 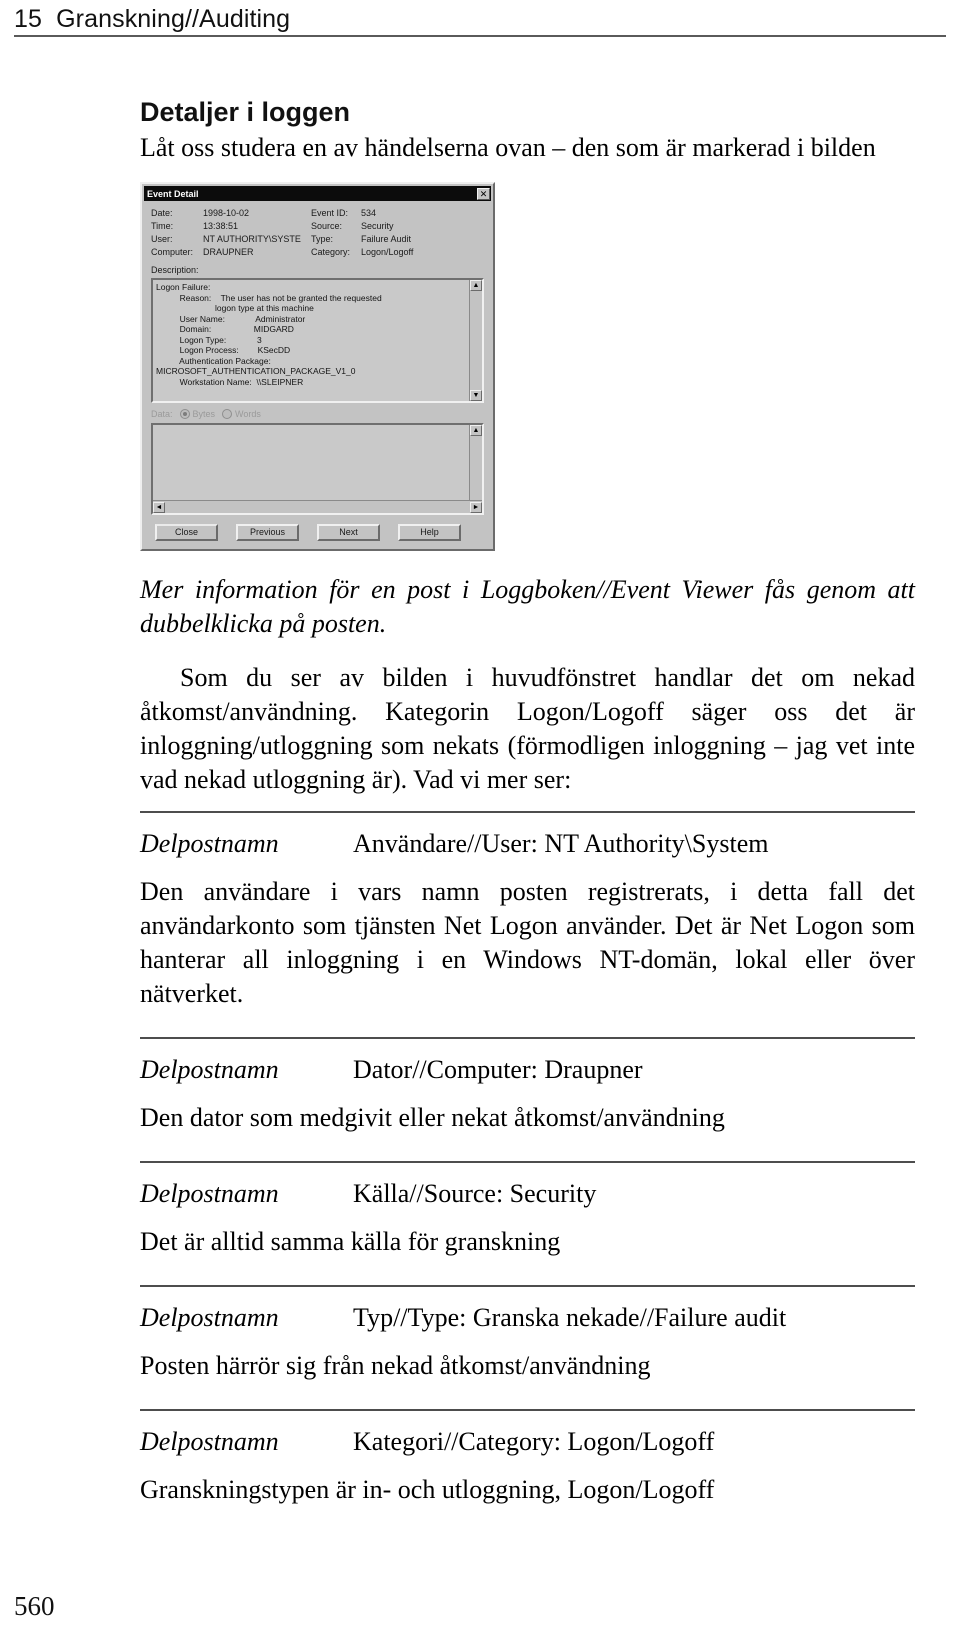 I want to click on definition-row: Delpostnamn Källa//Source: Security, so click(x=527, y=1194).